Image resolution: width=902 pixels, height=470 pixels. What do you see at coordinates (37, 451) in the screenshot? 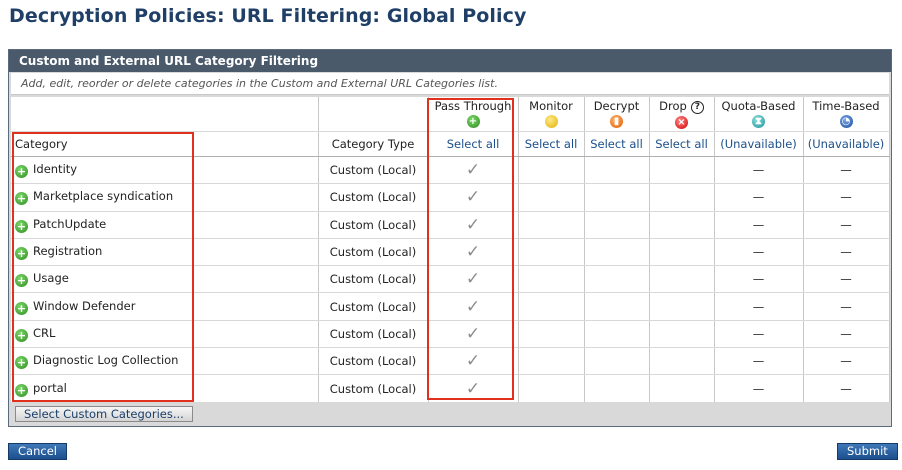
I see `cancel-button: Cancel` at bounding box center [37, 451].